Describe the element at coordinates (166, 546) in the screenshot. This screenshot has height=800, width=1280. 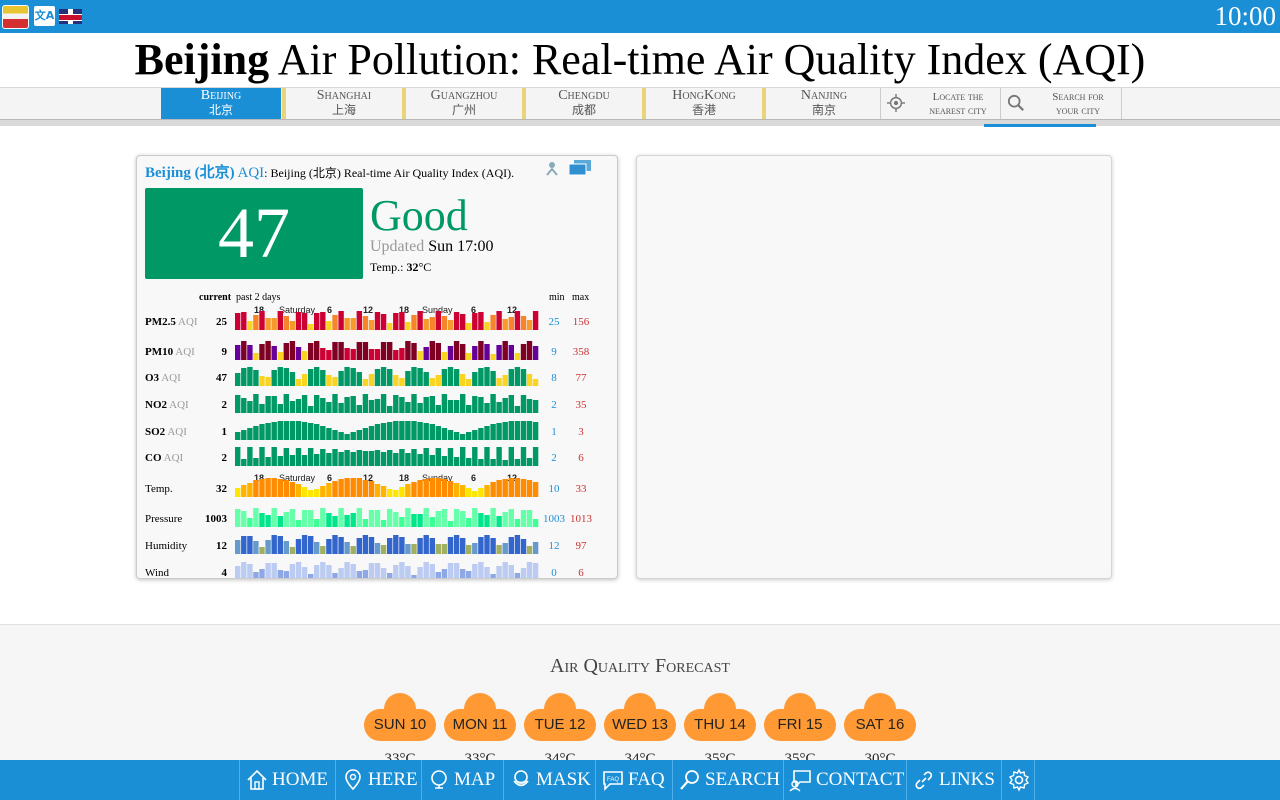
I see `row-label-name: Humidity` at that location.